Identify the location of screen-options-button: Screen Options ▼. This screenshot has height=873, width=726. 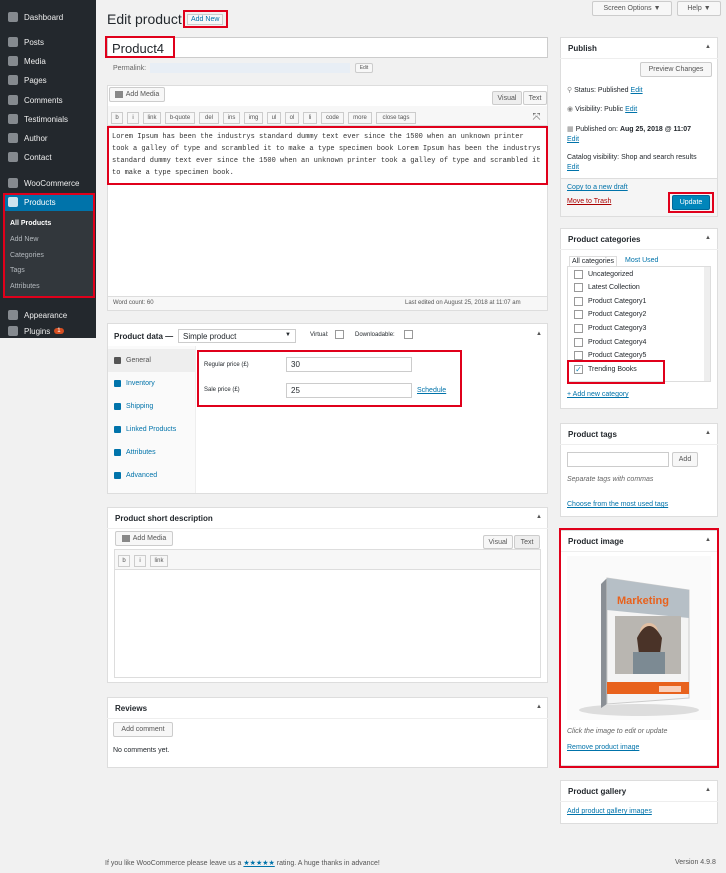
(632, 8).